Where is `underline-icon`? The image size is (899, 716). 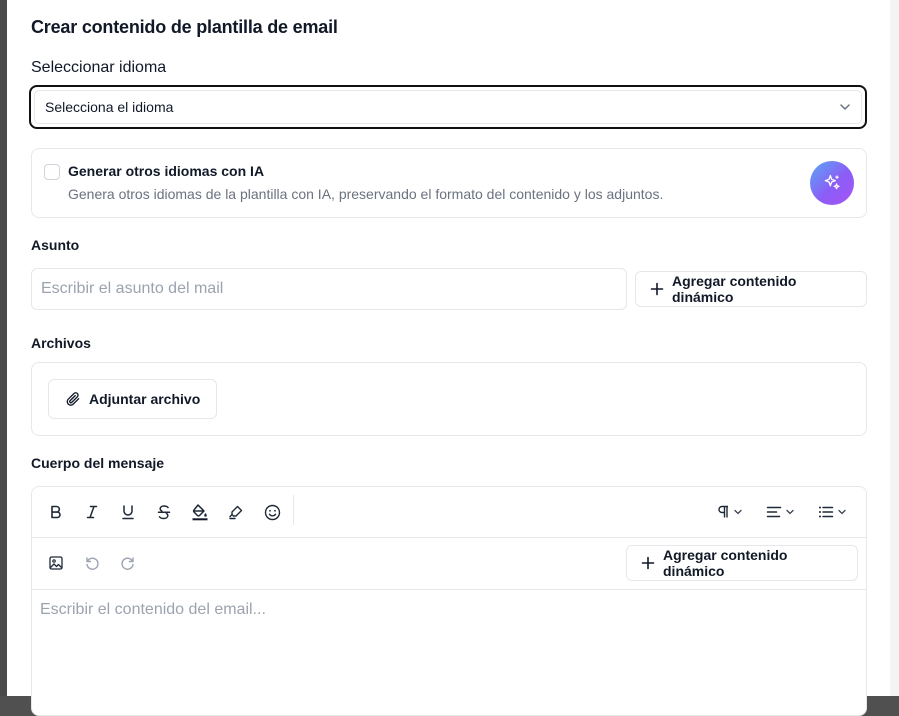 underline-icon is located at coordinates (128, 512).